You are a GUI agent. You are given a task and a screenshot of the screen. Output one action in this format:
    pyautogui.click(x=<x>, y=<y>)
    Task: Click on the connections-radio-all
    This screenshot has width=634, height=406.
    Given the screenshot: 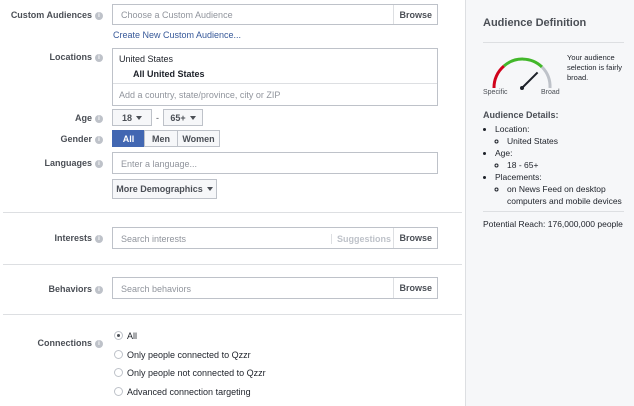 What is the action you would take?
    pyautogui.click(x=118, y=335)
    